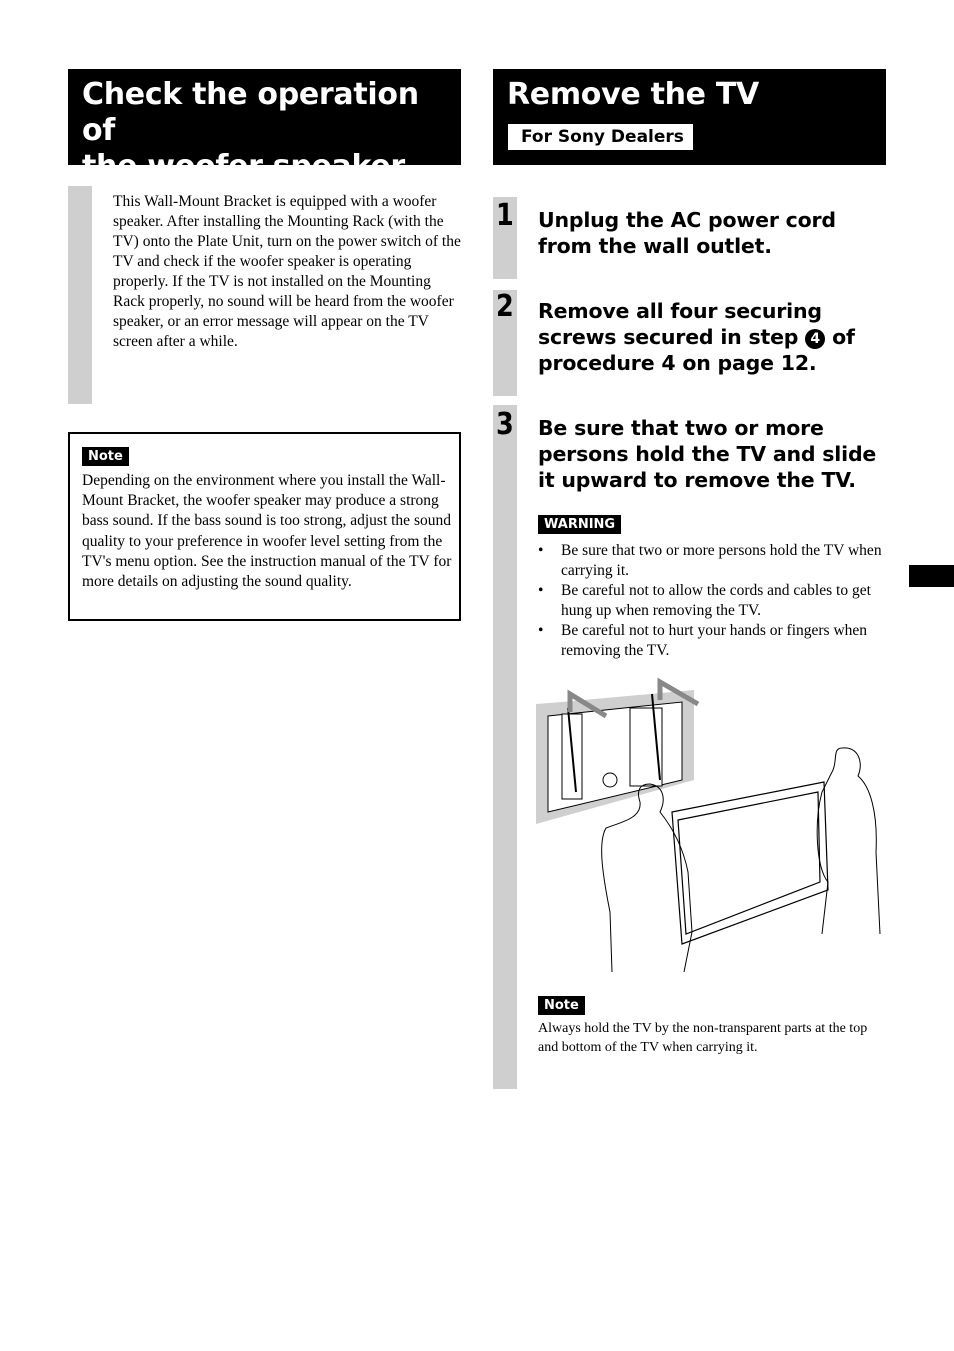  Describe the element at coordinates (815, 339) in the screenshot. I see `circled-number-4-icon: 4` at that location.